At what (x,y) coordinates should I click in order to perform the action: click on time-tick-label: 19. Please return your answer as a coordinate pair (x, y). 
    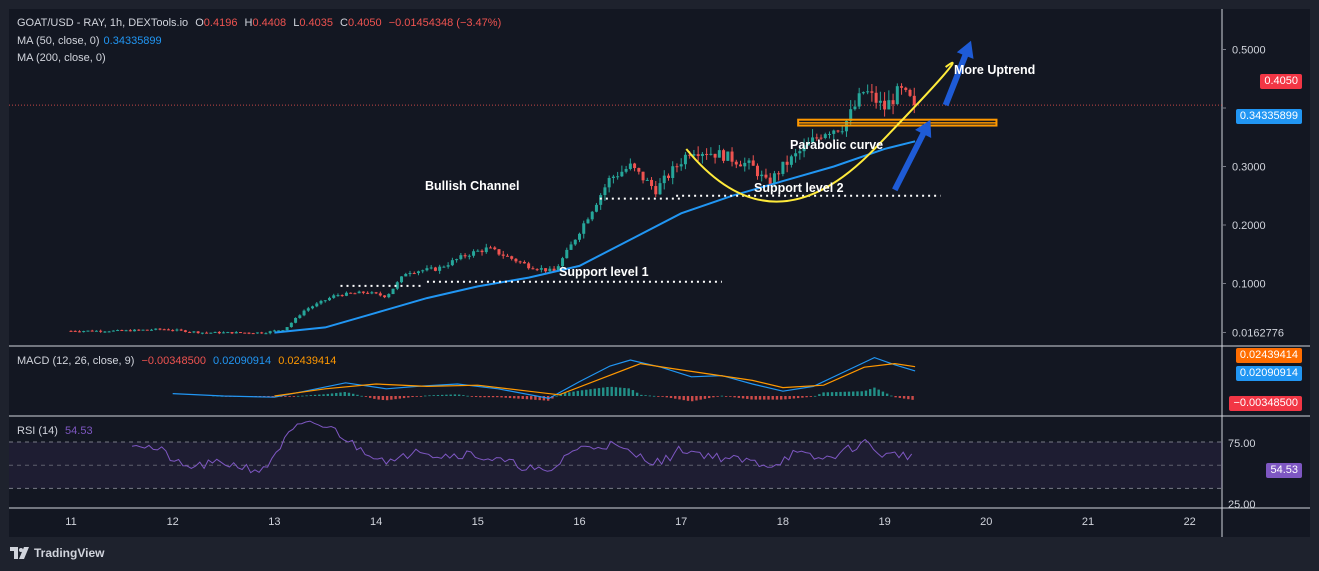
    Looking at the image, I should click on (884, 522).